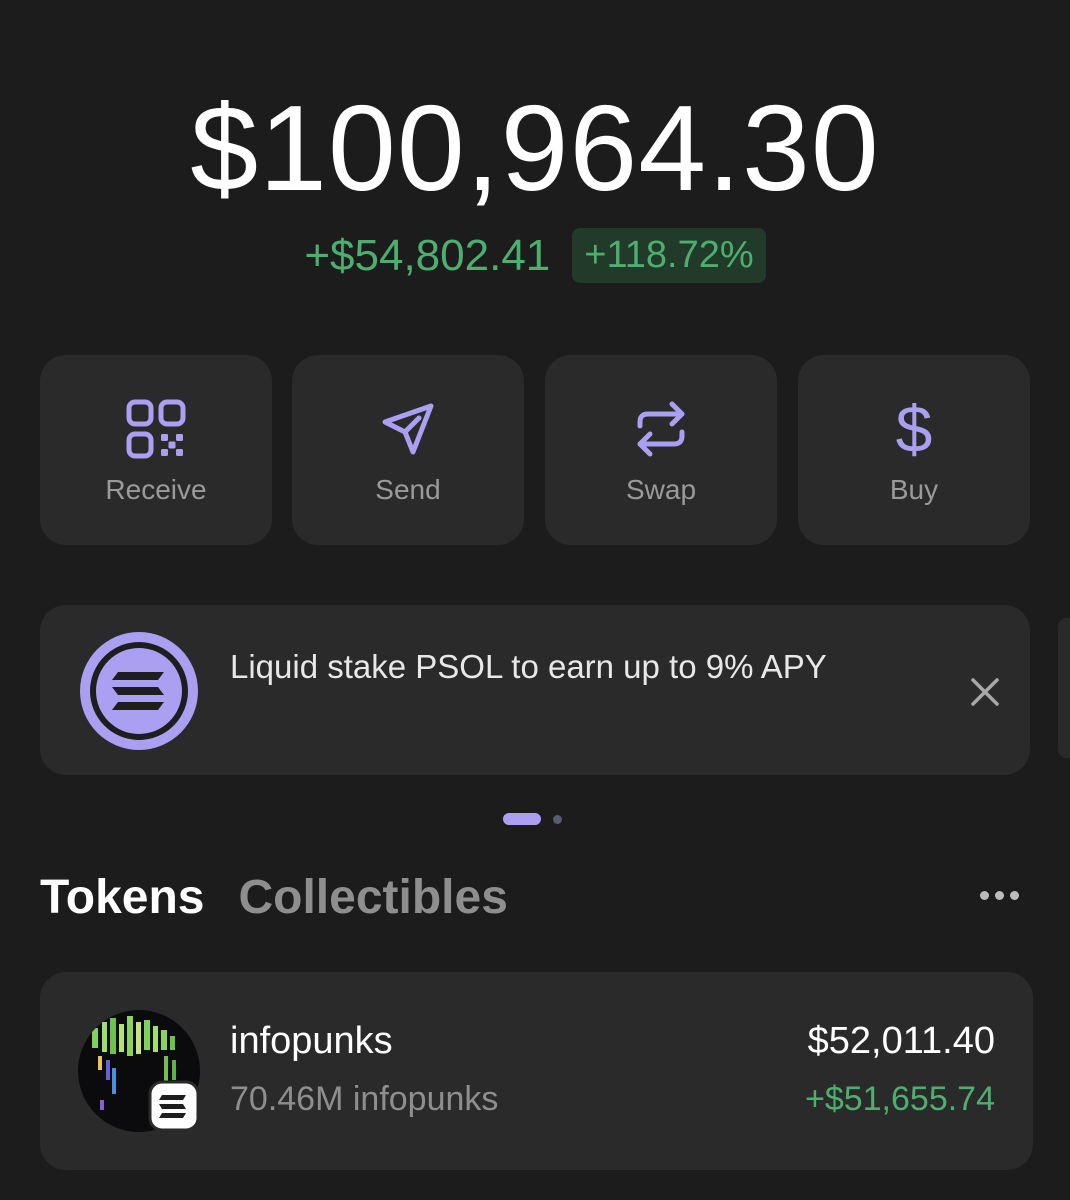  What do you see at coordinates (557, 819) in the screenshot?
I see `pagination-dot` at bounding box center [557, 819].